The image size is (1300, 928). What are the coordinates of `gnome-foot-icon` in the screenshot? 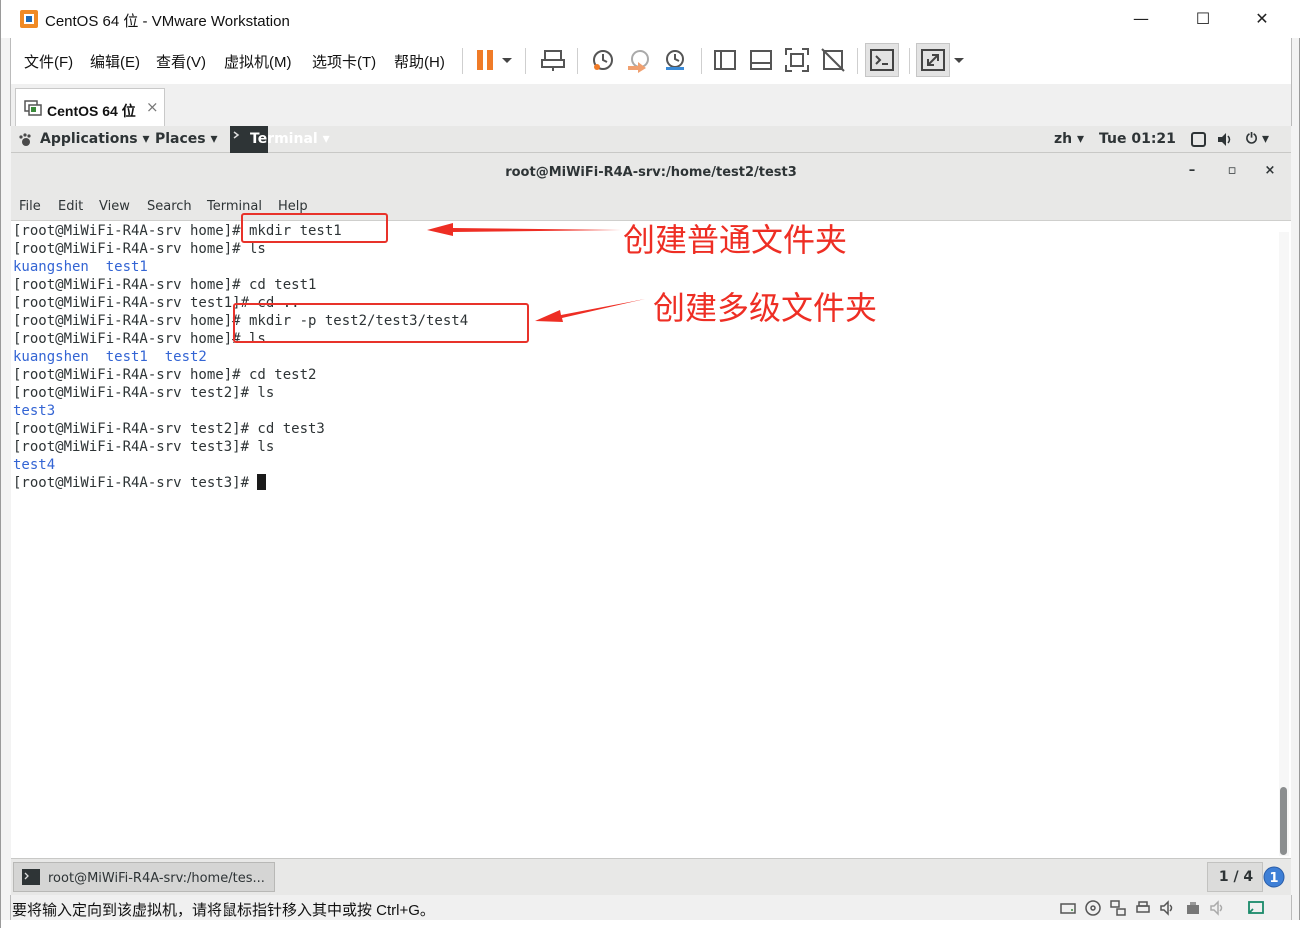 It's located at (25, 139).